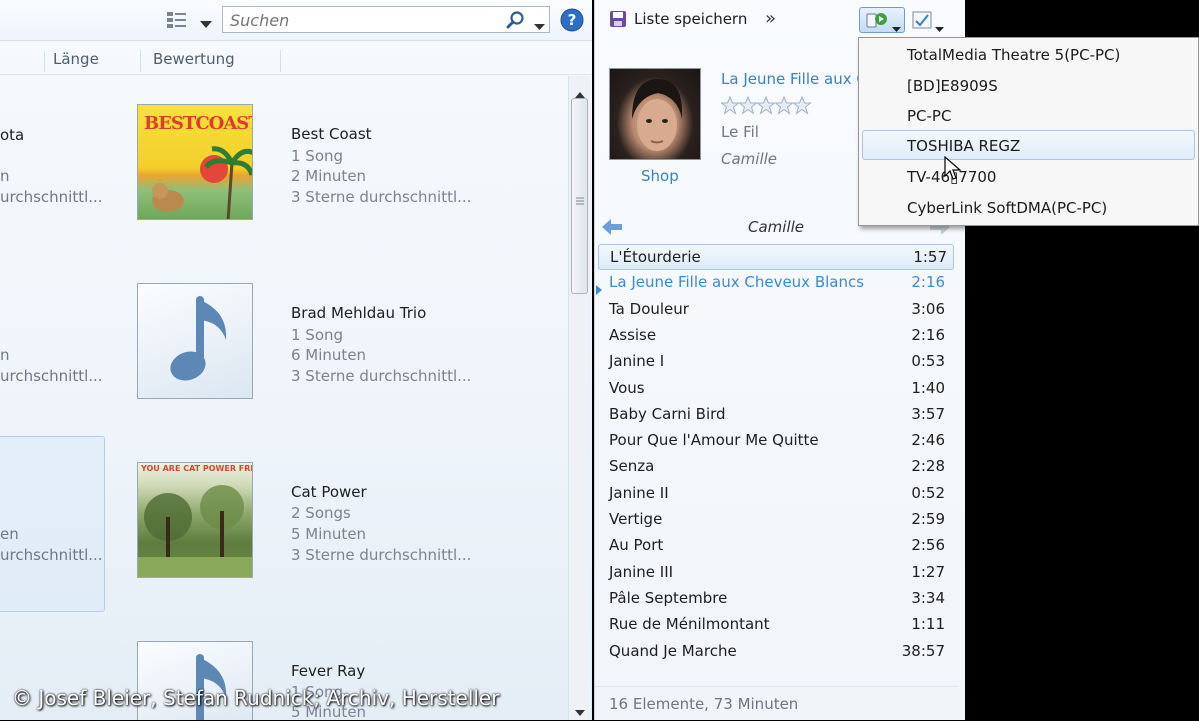 The width and height of the screenshot is (1199, 721). Describe the element at coordinates (636, 519) in the screenshot. I see `song-name: Vertige` at that location.